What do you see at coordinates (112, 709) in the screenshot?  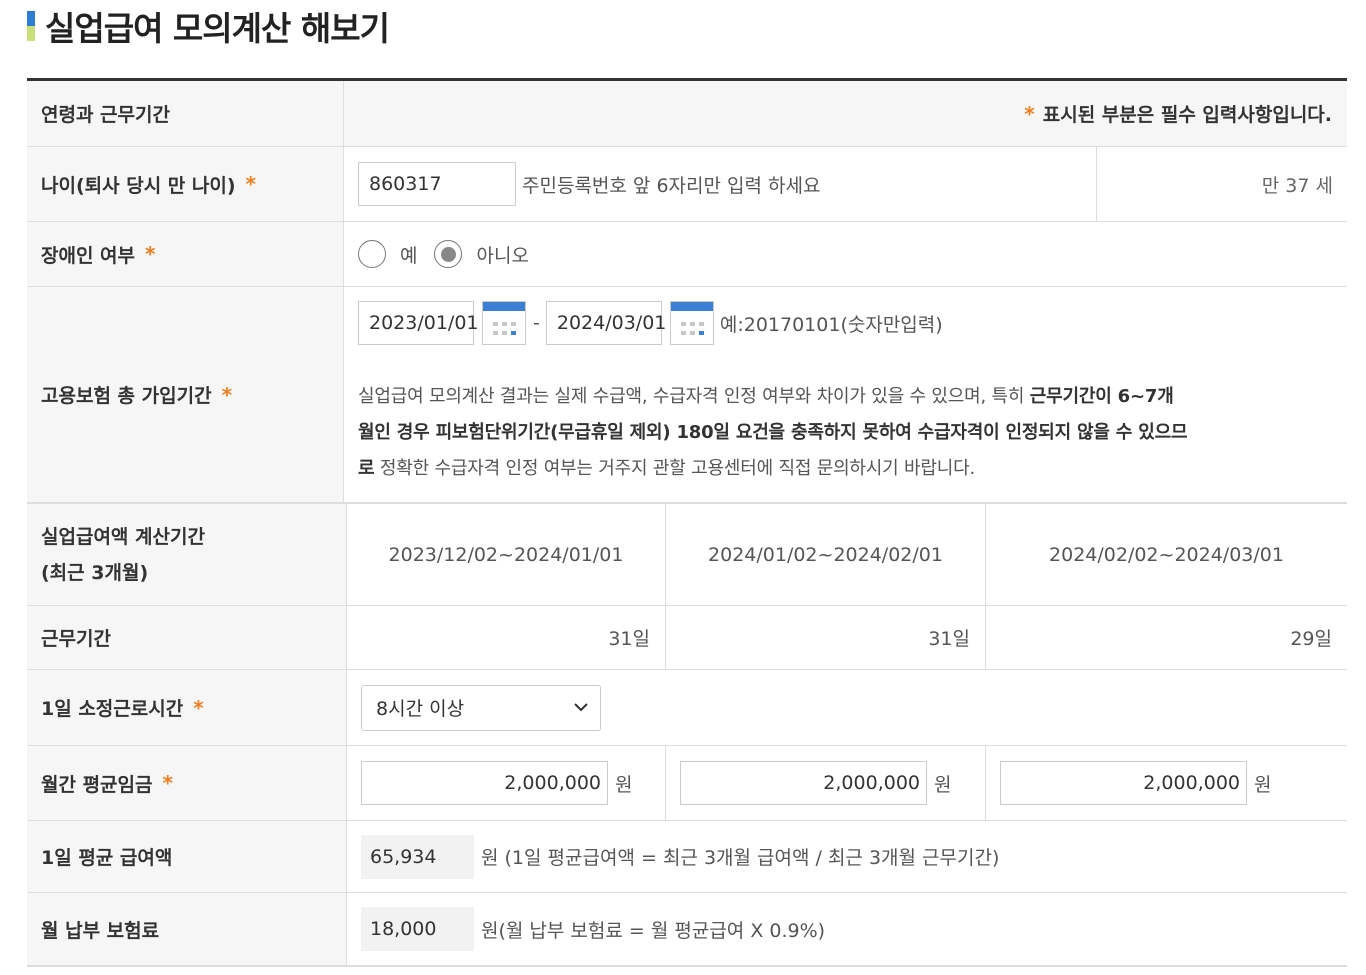 I see `daily-hours-label-text: 1일 소정근로시간` at bounding box center [112, 709].